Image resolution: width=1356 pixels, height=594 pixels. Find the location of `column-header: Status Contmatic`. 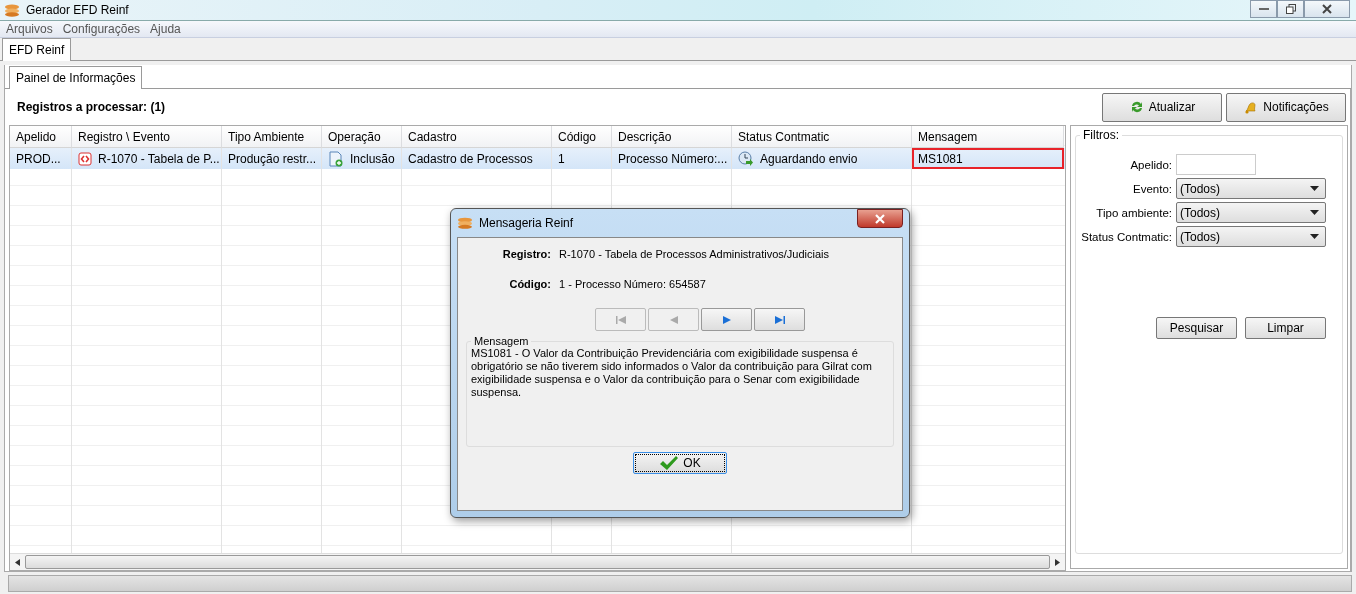

column-header: Status Contmatic is located at coordinates (822, 137).